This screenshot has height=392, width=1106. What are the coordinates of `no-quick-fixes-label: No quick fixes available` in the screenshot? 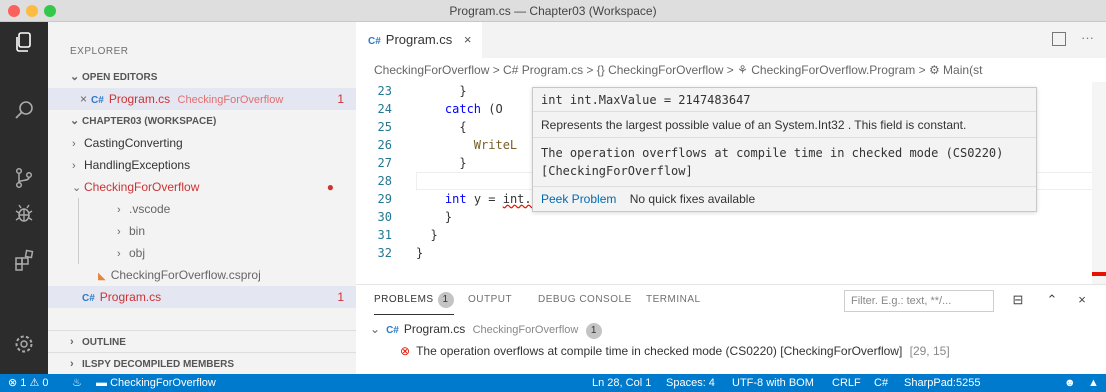 It's located at (692, 199).